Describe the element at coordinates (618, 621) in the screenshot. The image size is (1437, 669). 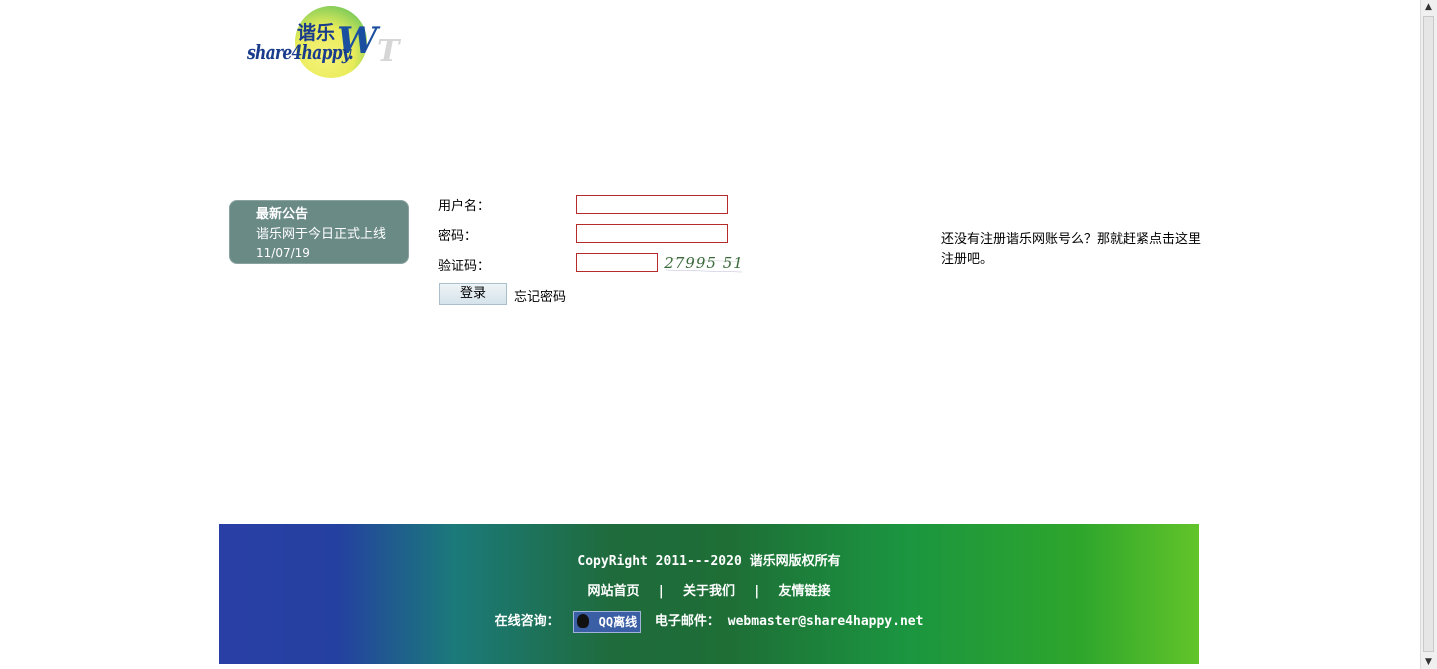
I see `qq-status-text: QQ离线` at that location.